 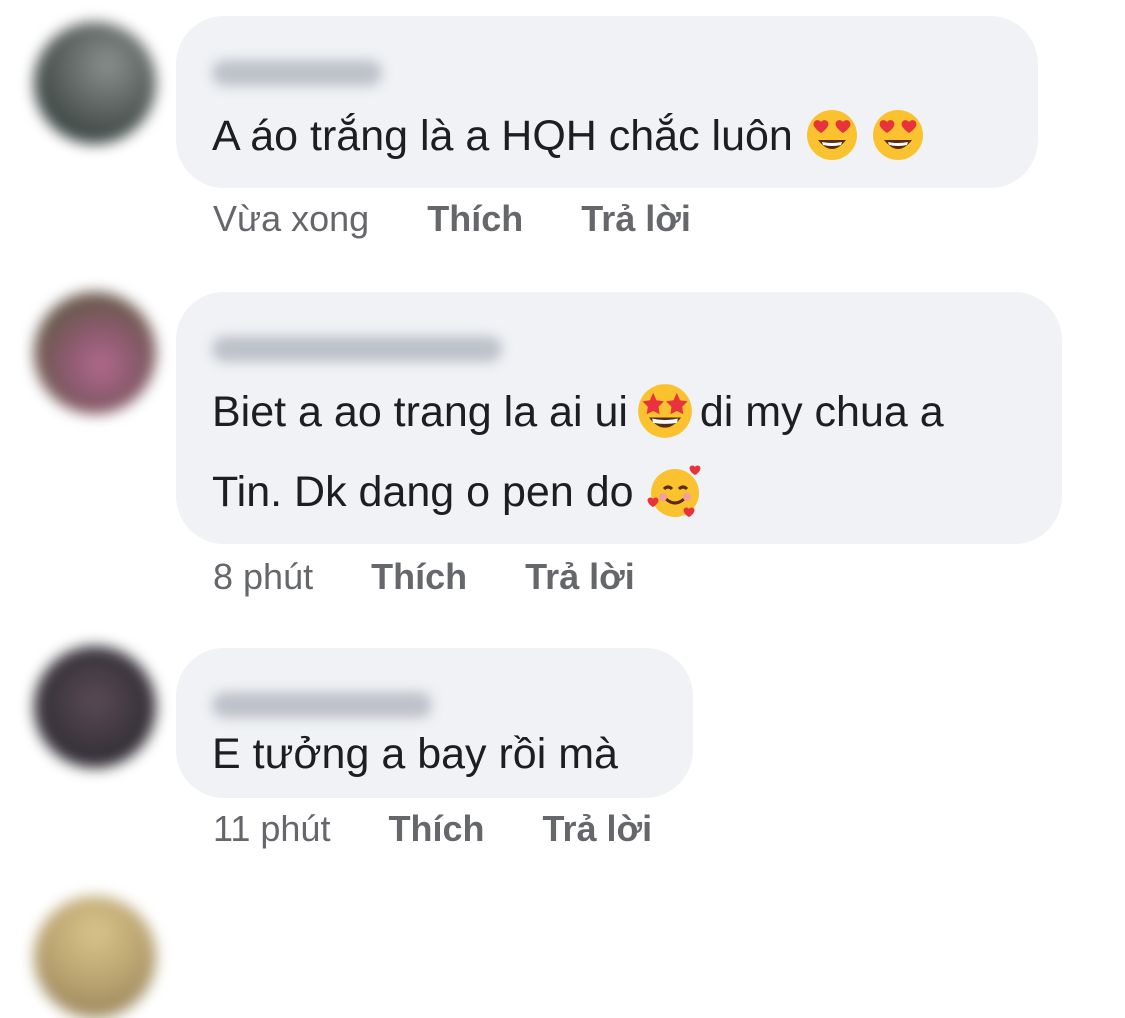 What do you see at coordinates (674, 491) in the screenshot?
I see `smiling-face-with-hearts-emoji` at bounding box center [674, 491].